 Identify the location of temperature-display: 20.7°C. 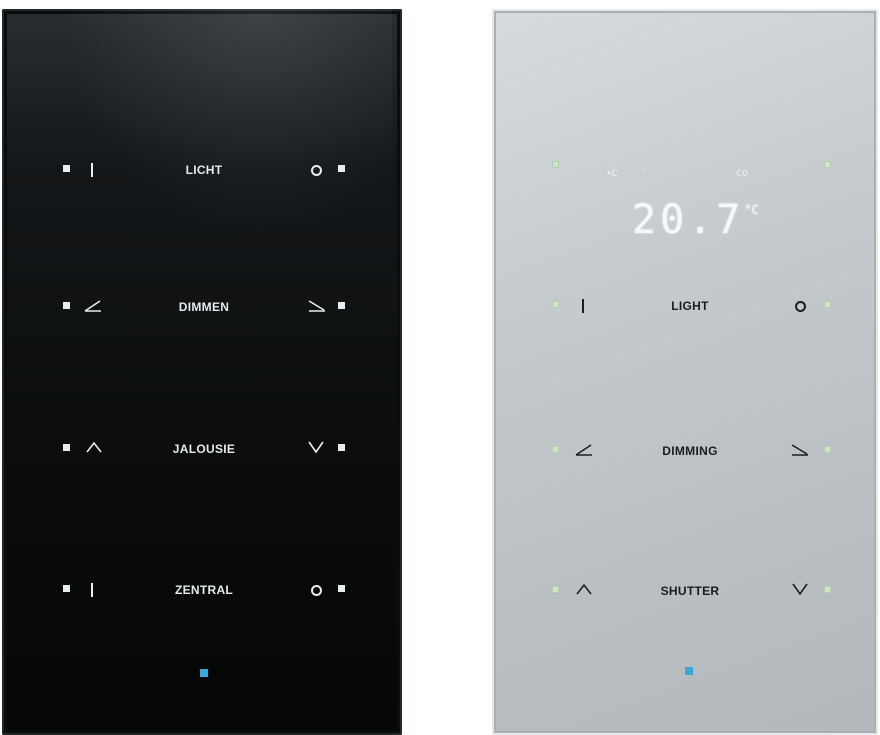
(697, 222).